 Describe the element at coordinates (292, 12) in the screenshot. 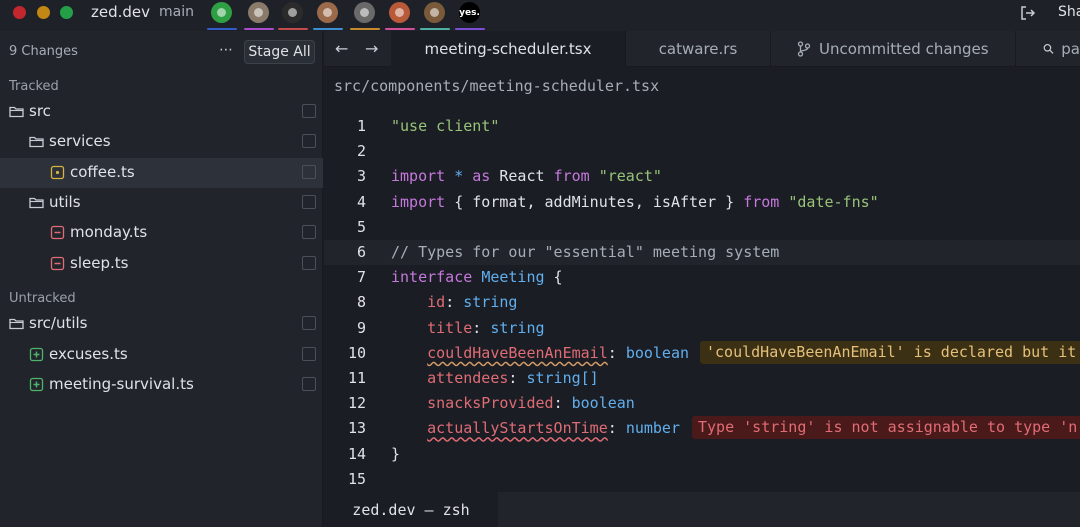

I see `avatar-dark-cat` at that location.